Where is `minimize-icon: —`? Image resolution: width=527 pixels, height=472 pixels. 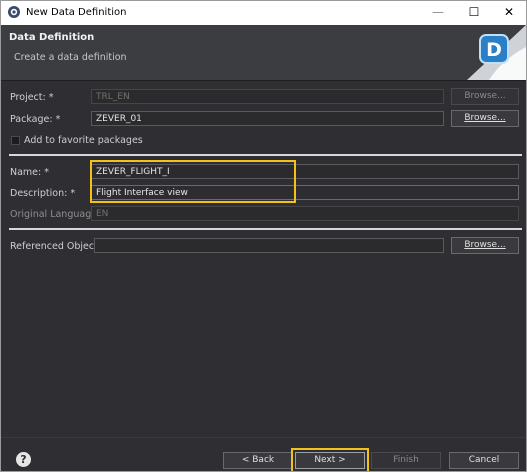 minimize-icon: — is located at coordinates (438, 13).